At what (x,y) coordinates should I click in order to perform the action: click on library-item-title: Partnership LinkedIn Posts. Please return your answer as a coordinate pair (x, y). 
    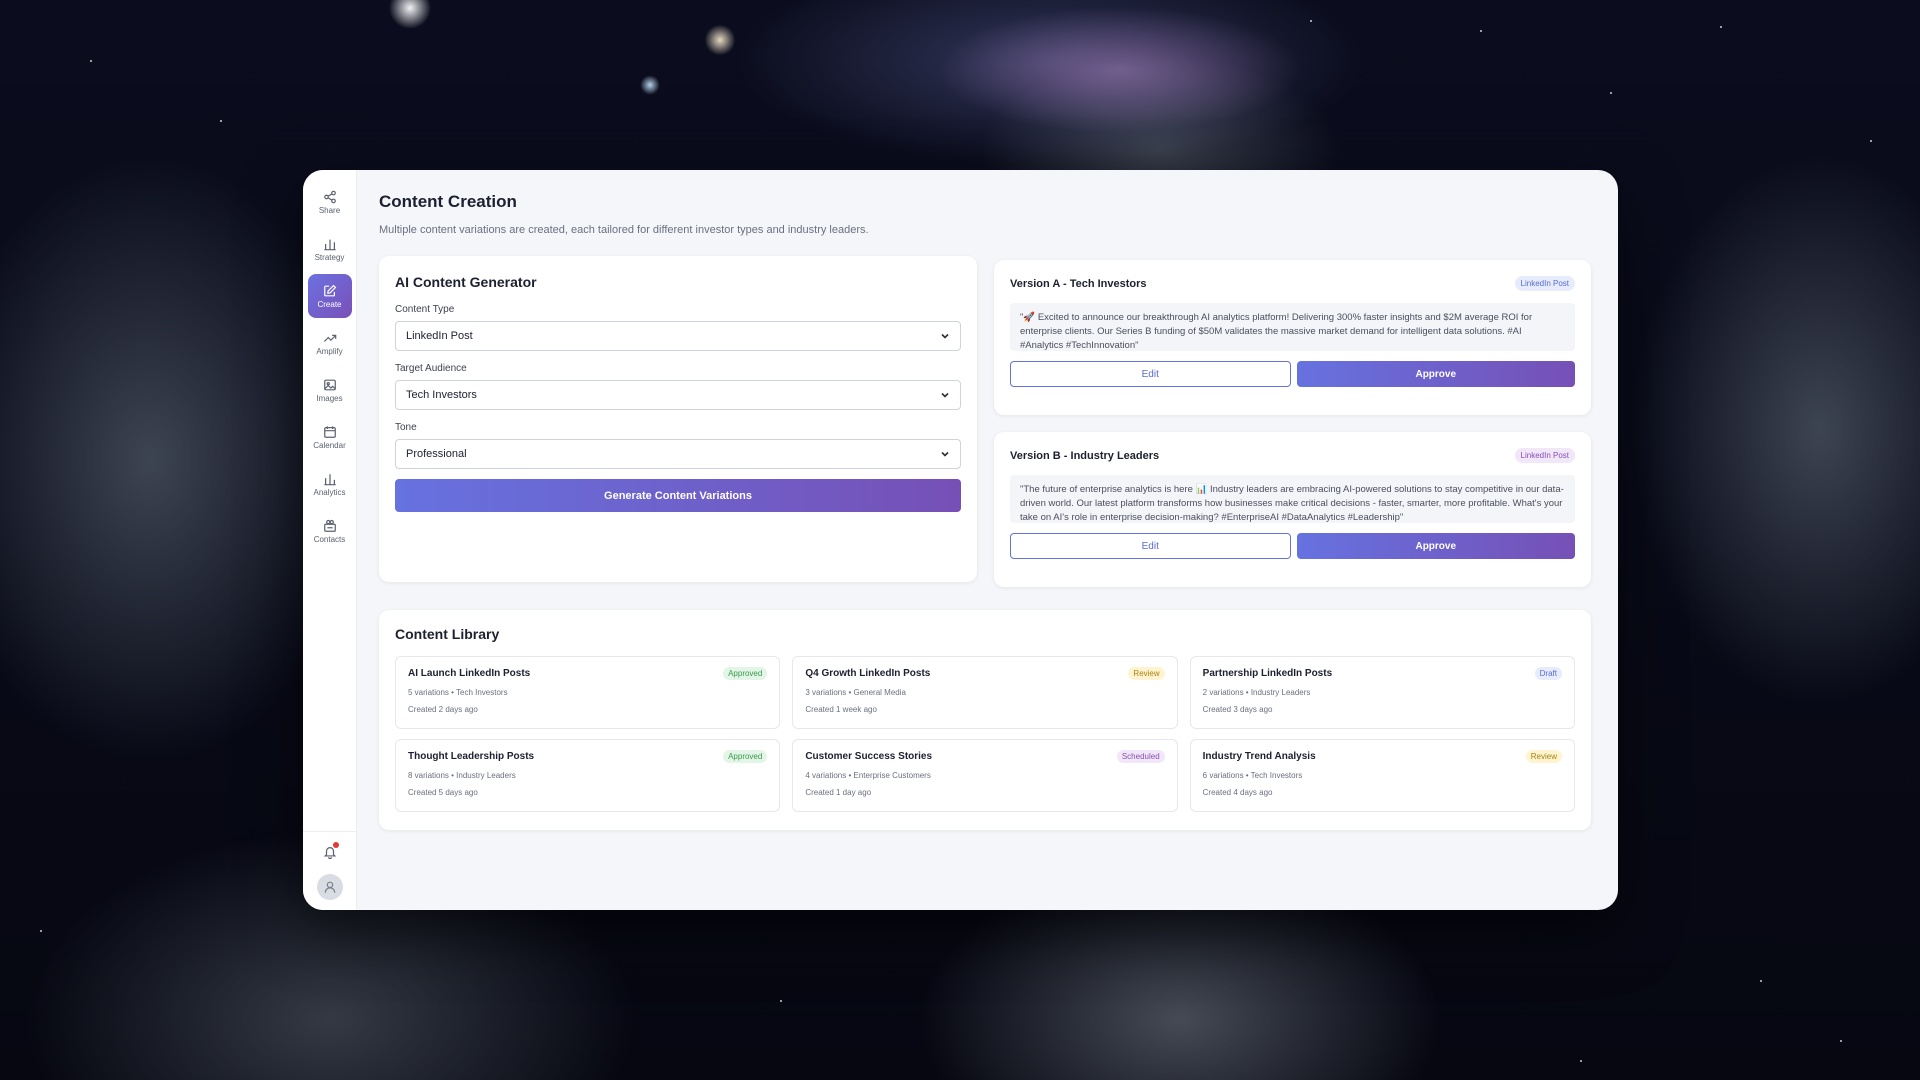
    Looking at the image, I should click on (1267, 673).